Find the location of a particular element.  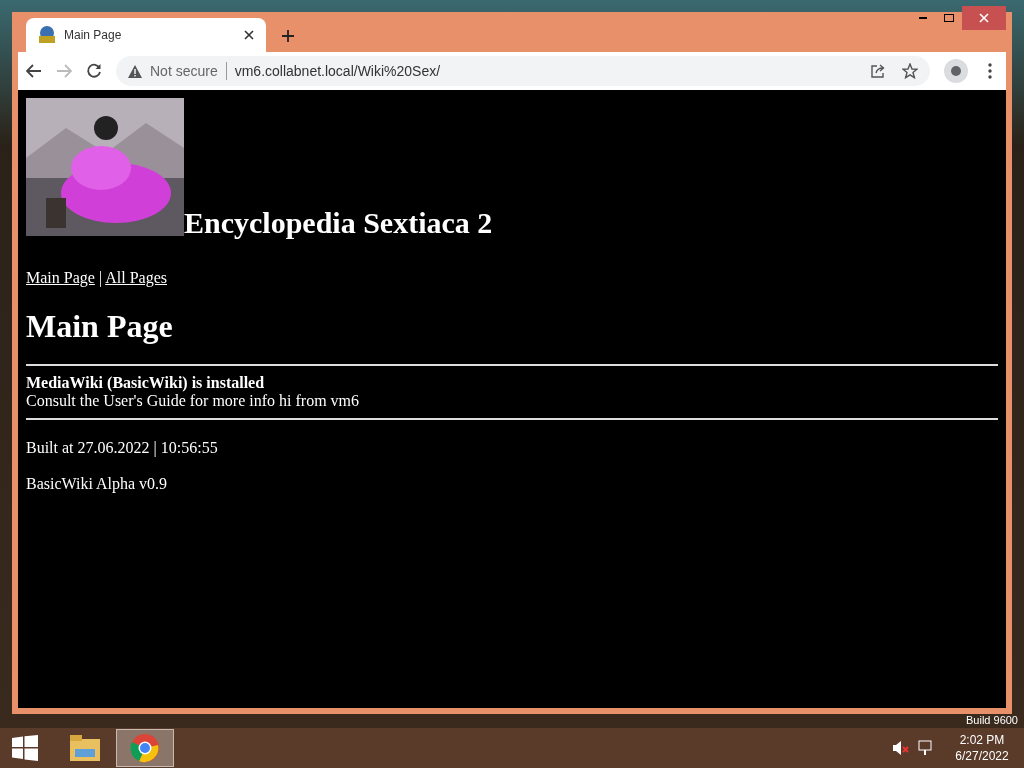

browser-tab: Main Page is located at coordinates (146, 35).